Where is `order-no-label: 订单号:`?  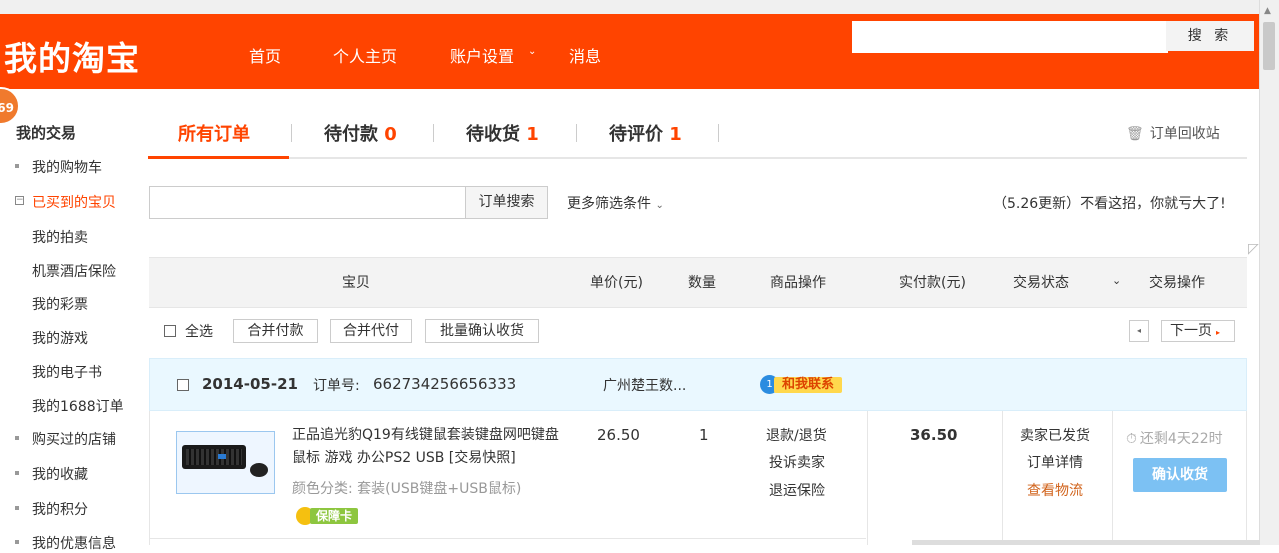 order-no-label: 订单号: is located at coordinates (336, 386).